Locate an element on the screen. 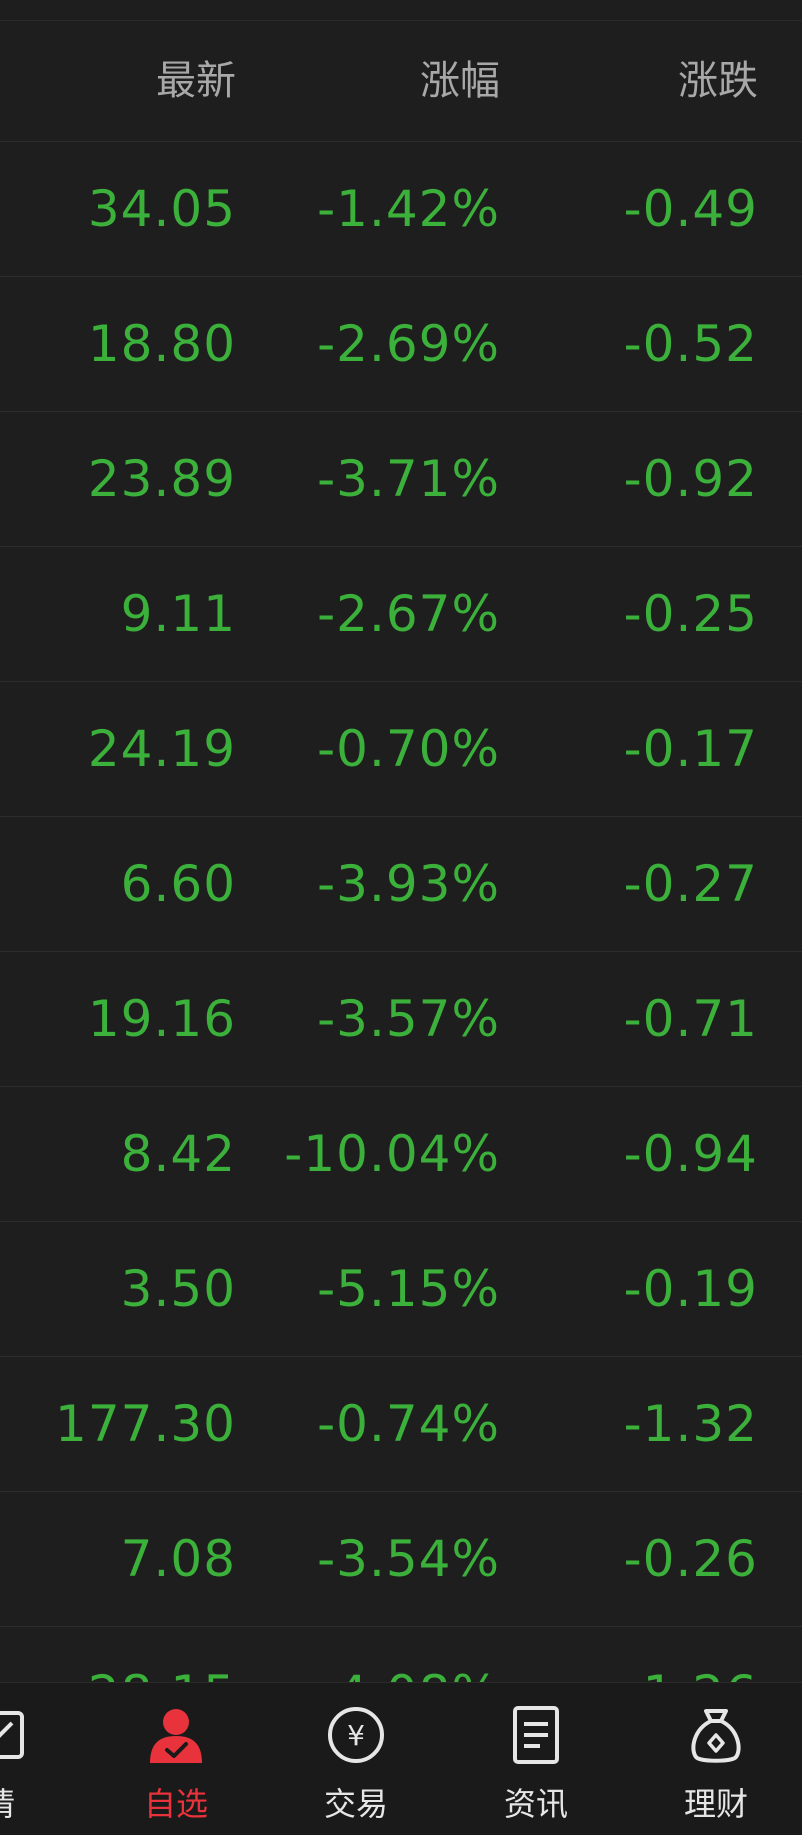 This screenshot has height=1835, width=802. latest-price: 19.16 is located at coordinates (161, 1019).